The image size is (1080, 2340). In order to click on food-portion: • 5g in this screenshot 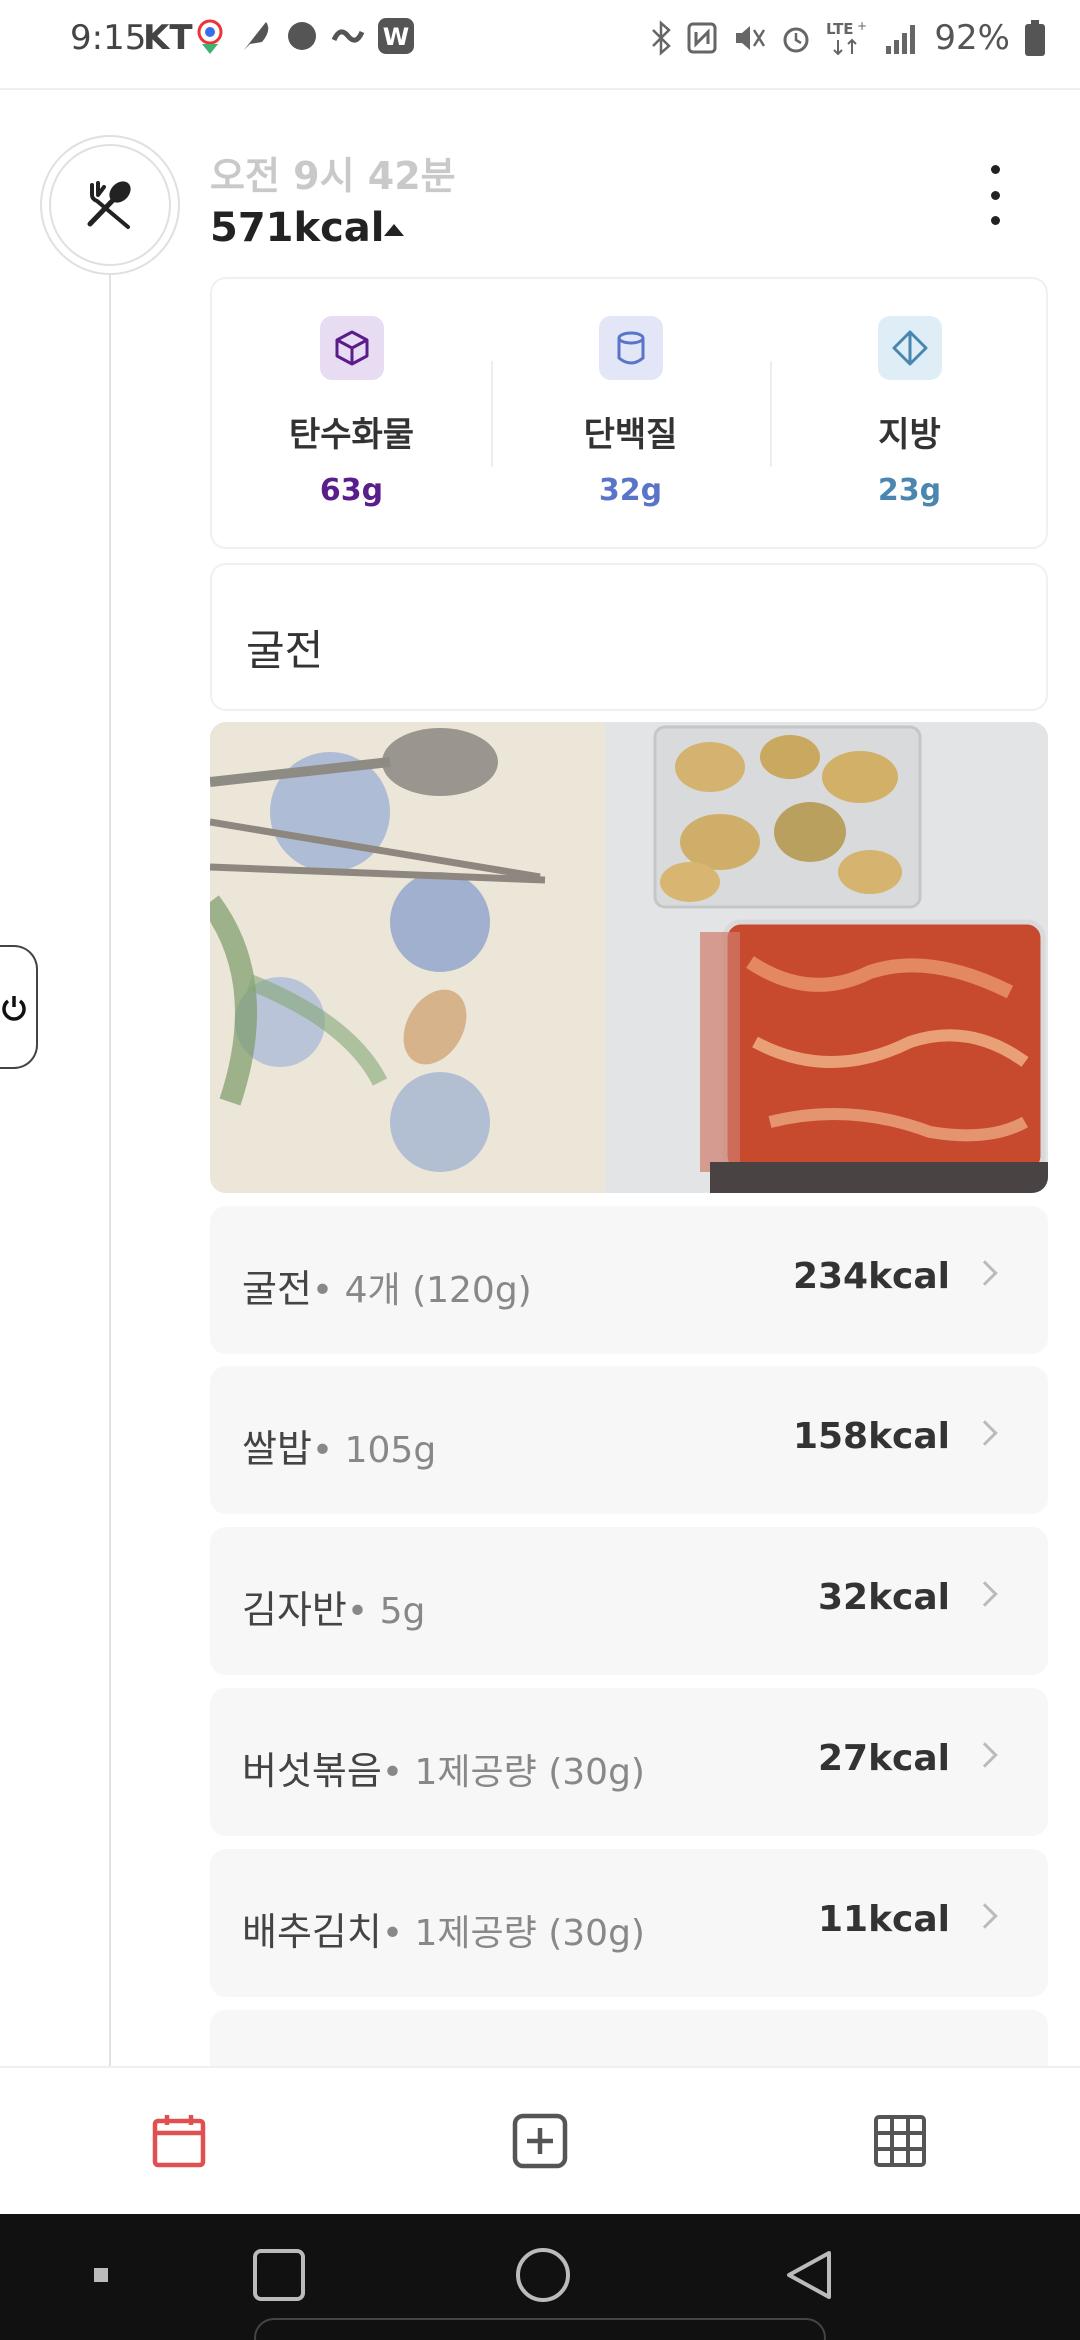, I will do `click(386, 1611)`.